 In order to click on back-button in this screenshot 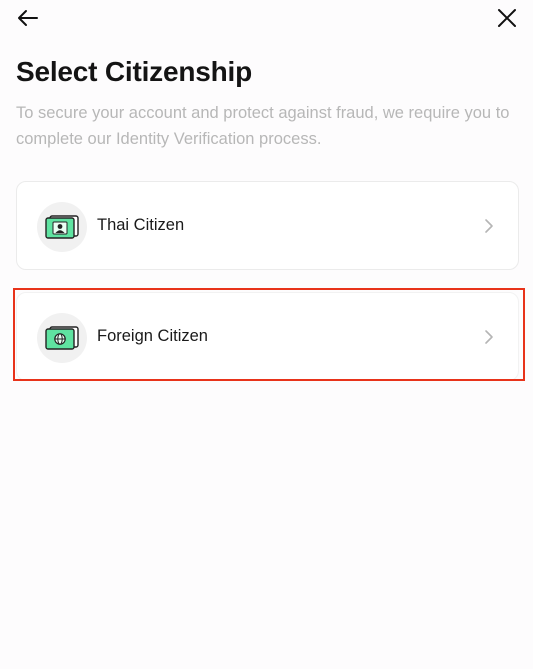, I will do `click(28, 18)`.